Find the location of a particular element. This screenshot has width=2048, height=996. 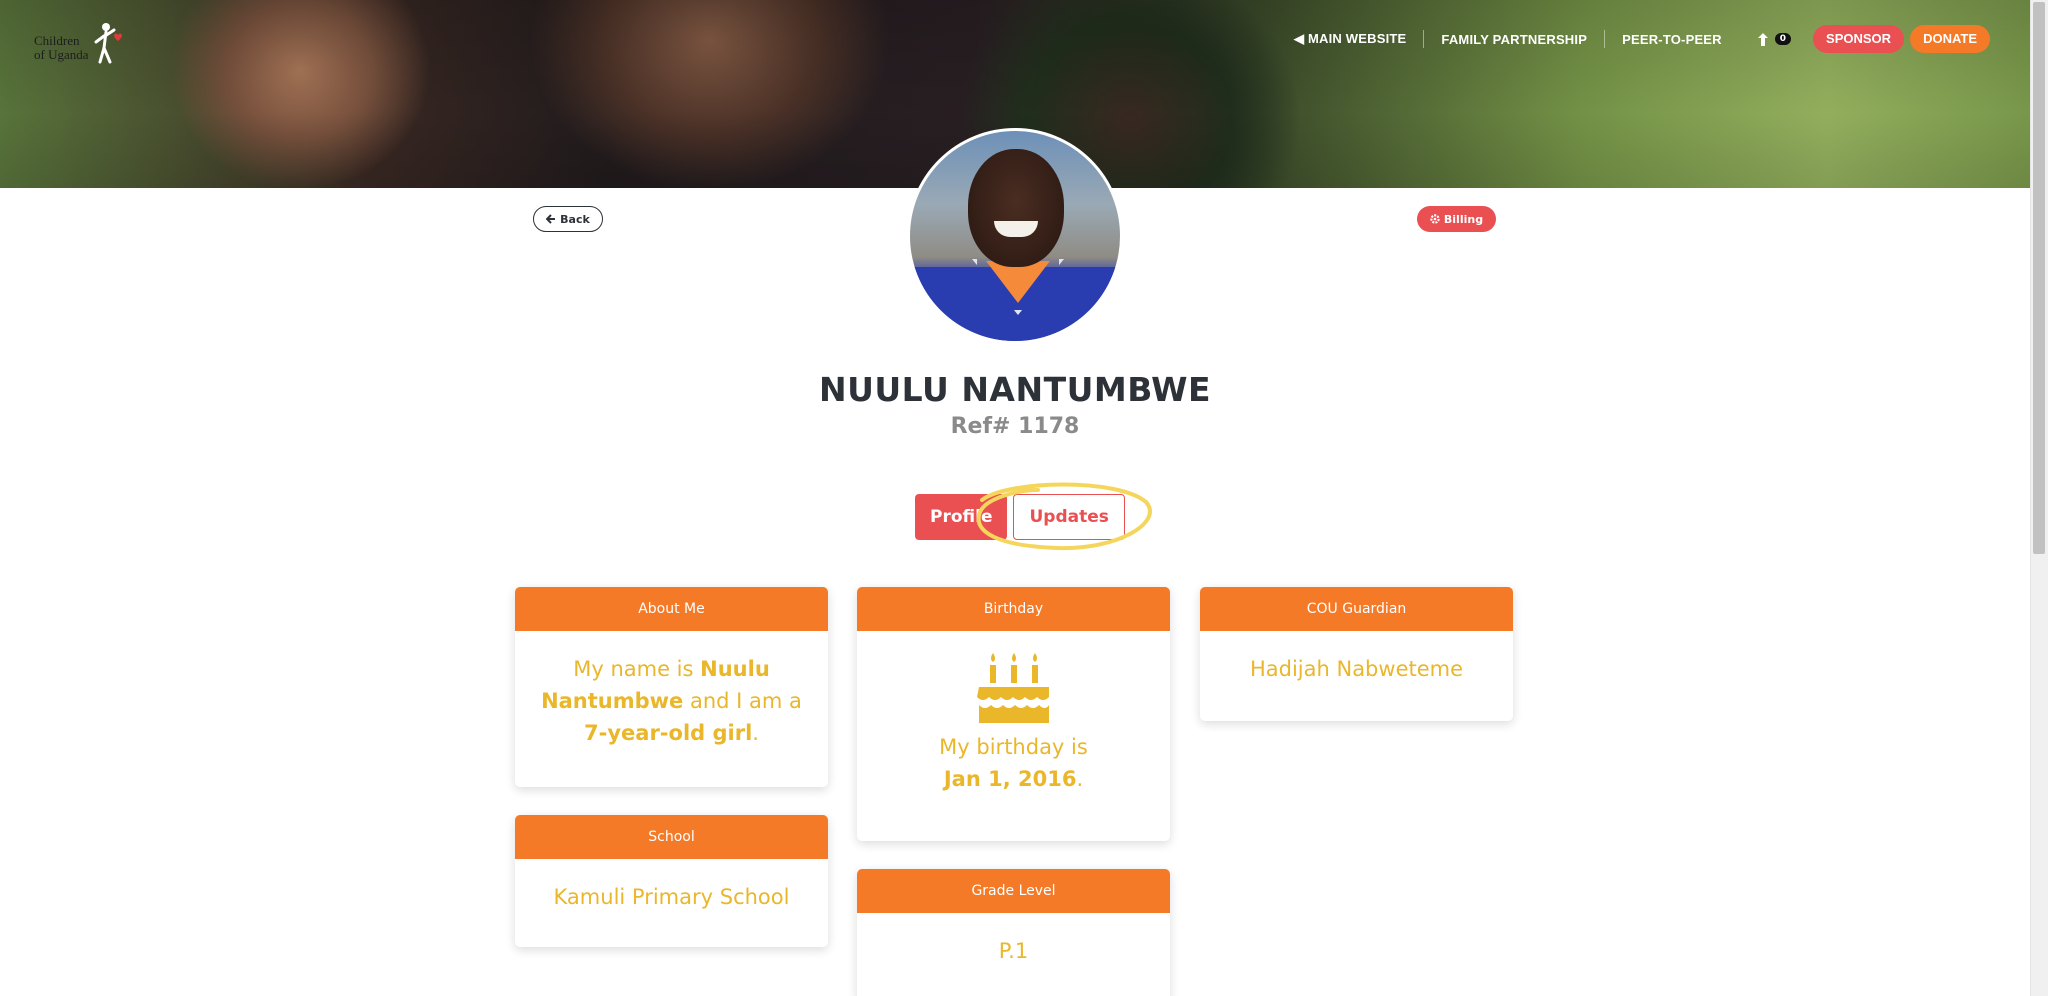

logo-line-1: Children is located at coordinates (57, 40).